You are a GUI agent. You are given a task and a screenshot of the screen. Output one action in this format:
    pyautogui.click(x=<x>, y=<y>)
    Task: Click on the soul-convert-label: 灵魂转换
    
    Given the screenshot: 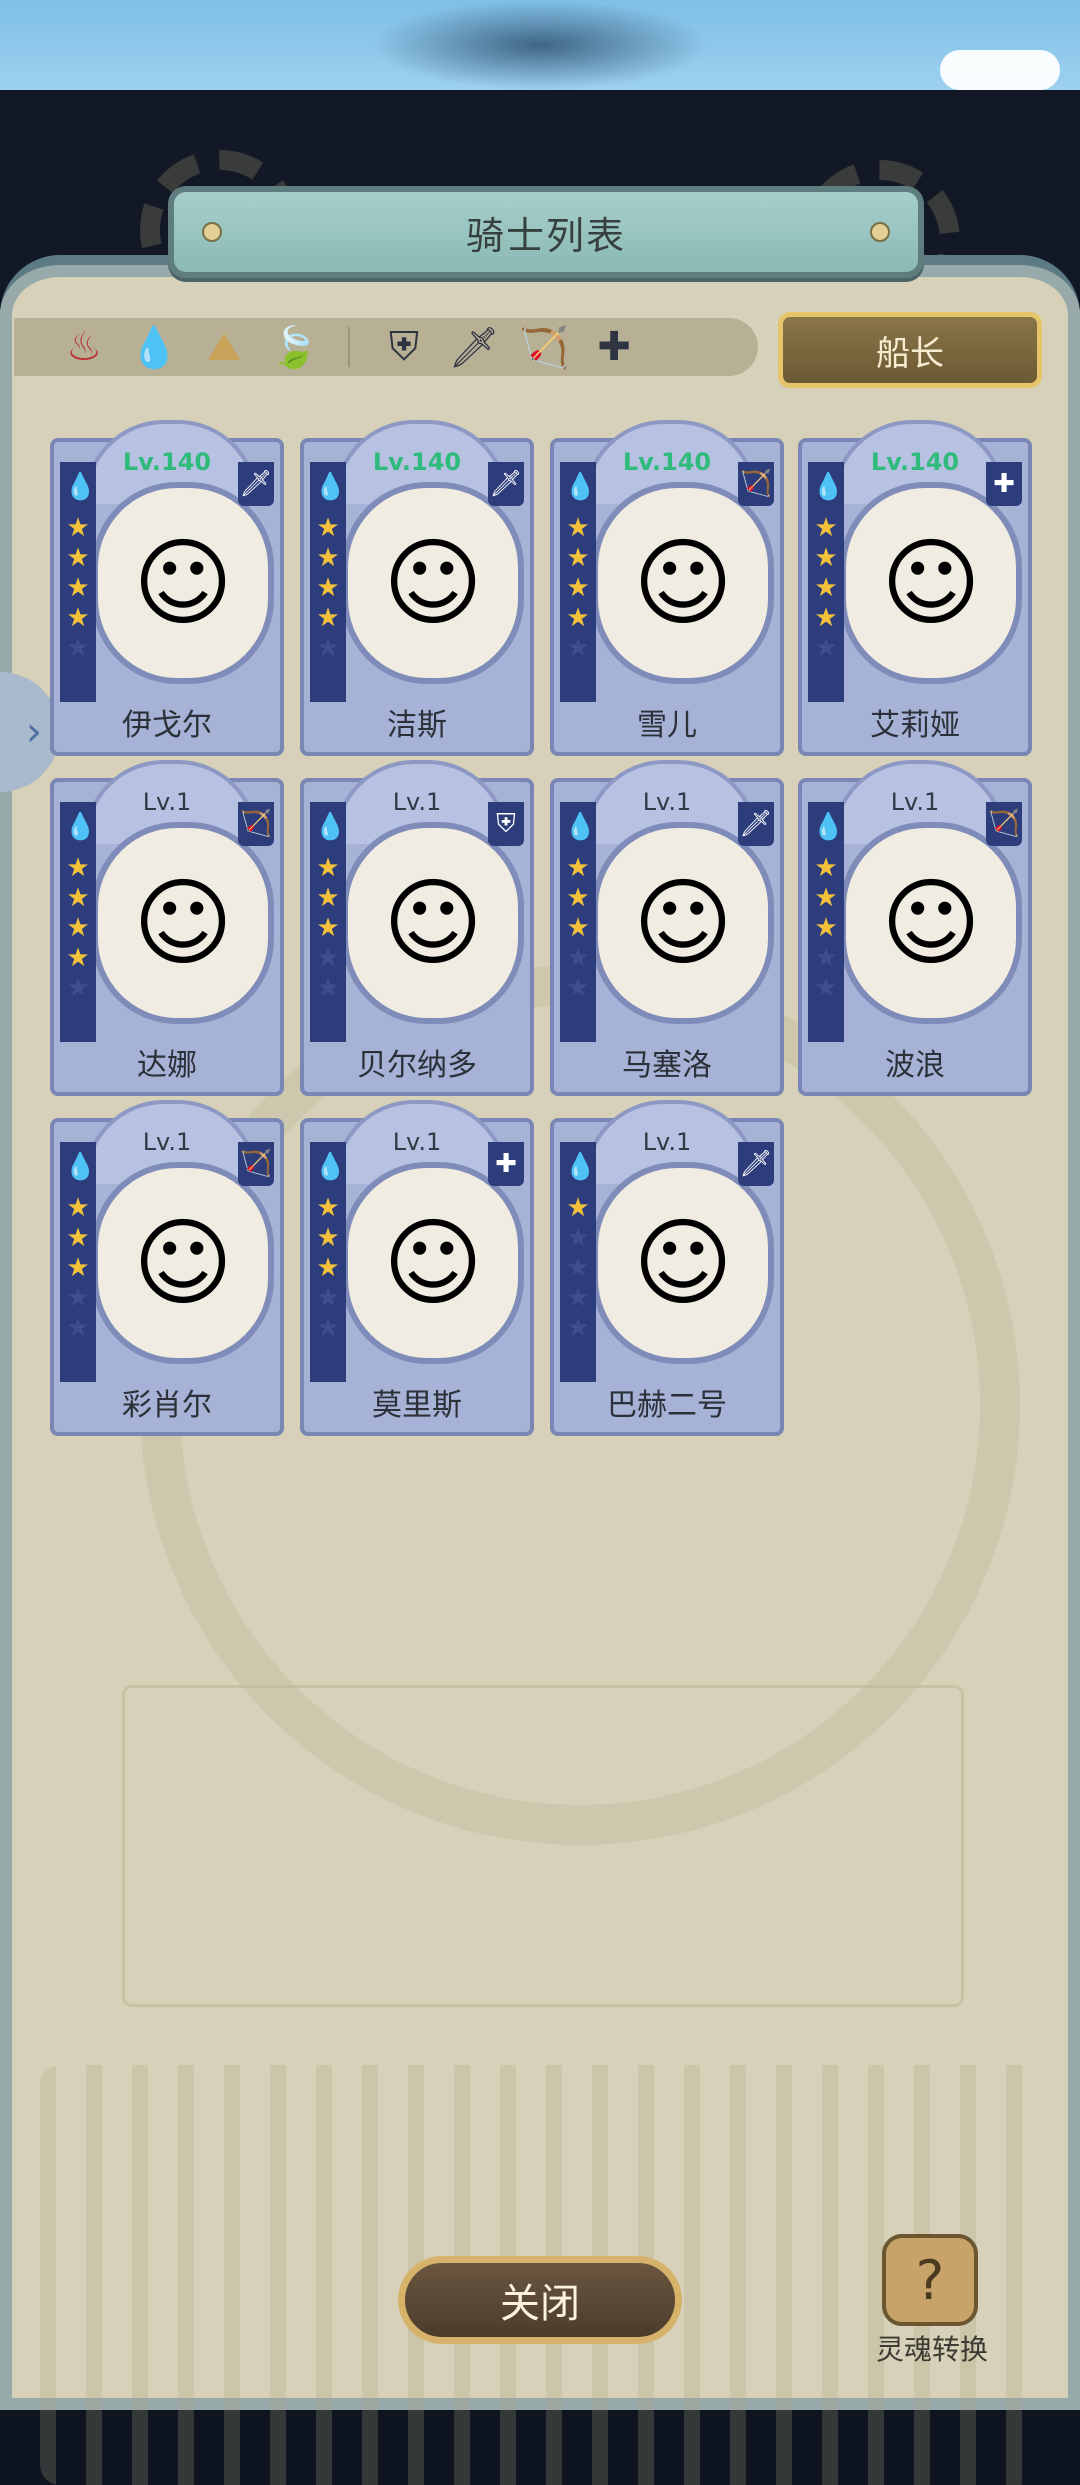 What is the action you would take?
    pyautogui.click(x=931, y=2349)
    